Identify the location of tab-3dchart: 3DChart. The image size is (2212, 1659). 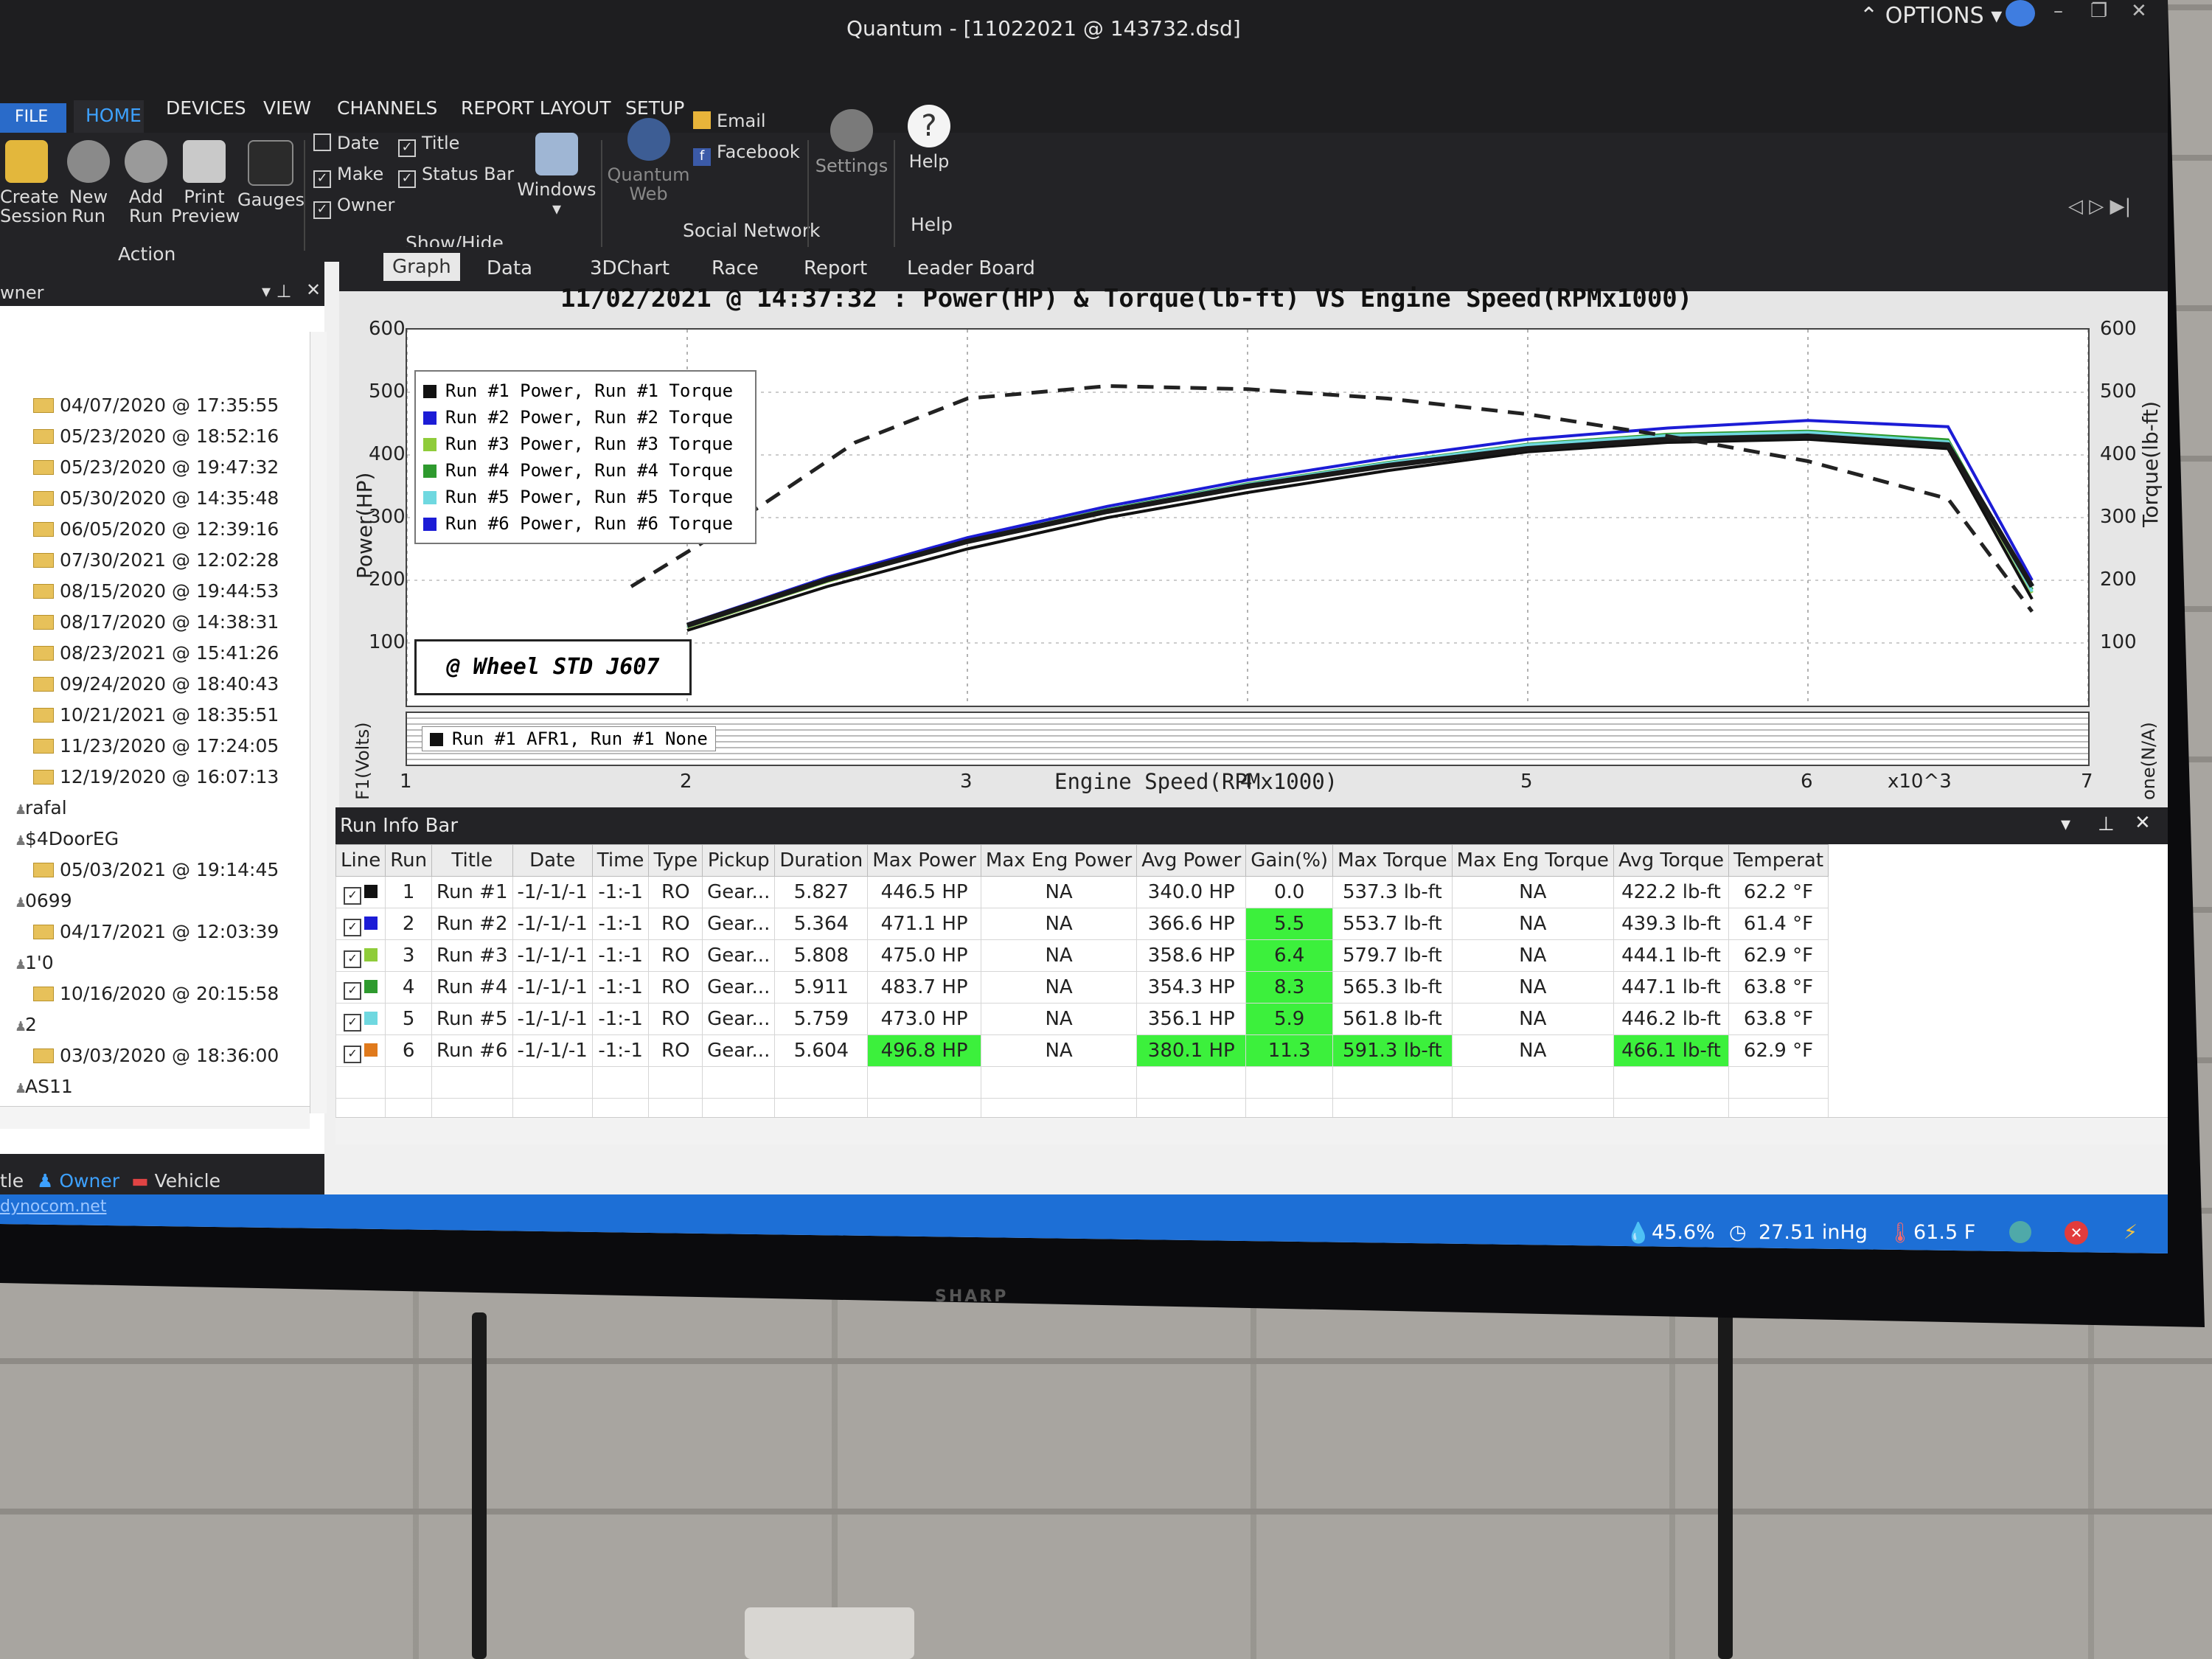
(629, 268).